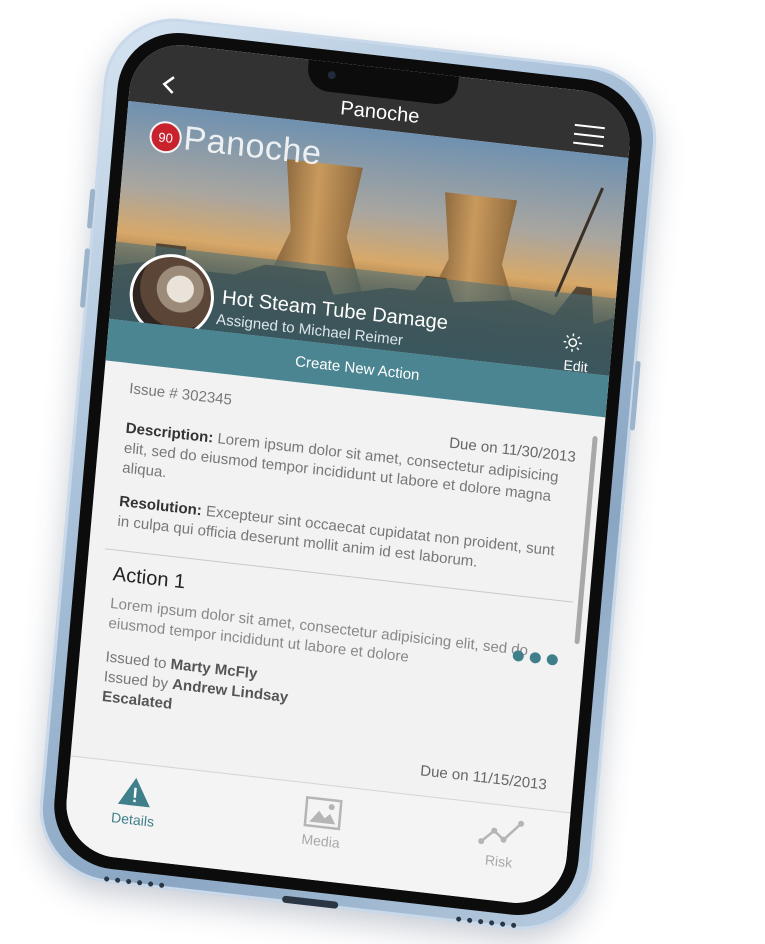  Describe the element at coordinates (85, 278) in the screenshot. I see `volume-button` at that location.